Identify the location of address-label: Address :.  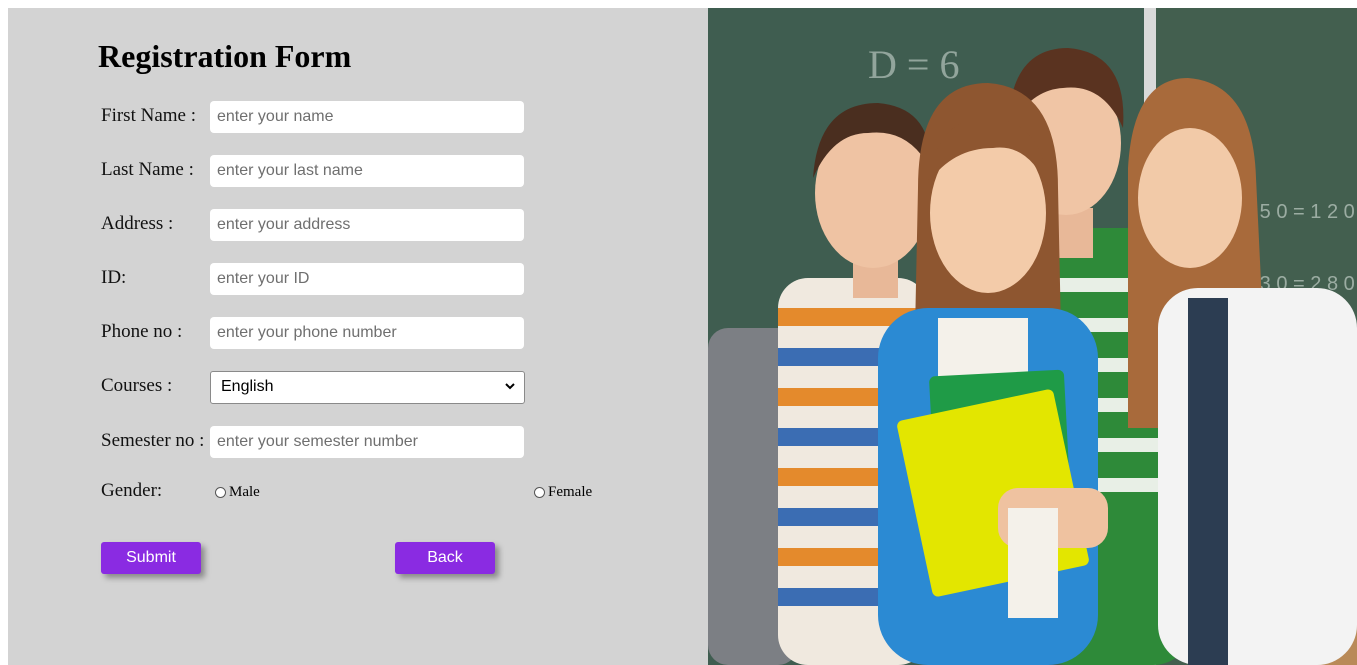
(137, 223).